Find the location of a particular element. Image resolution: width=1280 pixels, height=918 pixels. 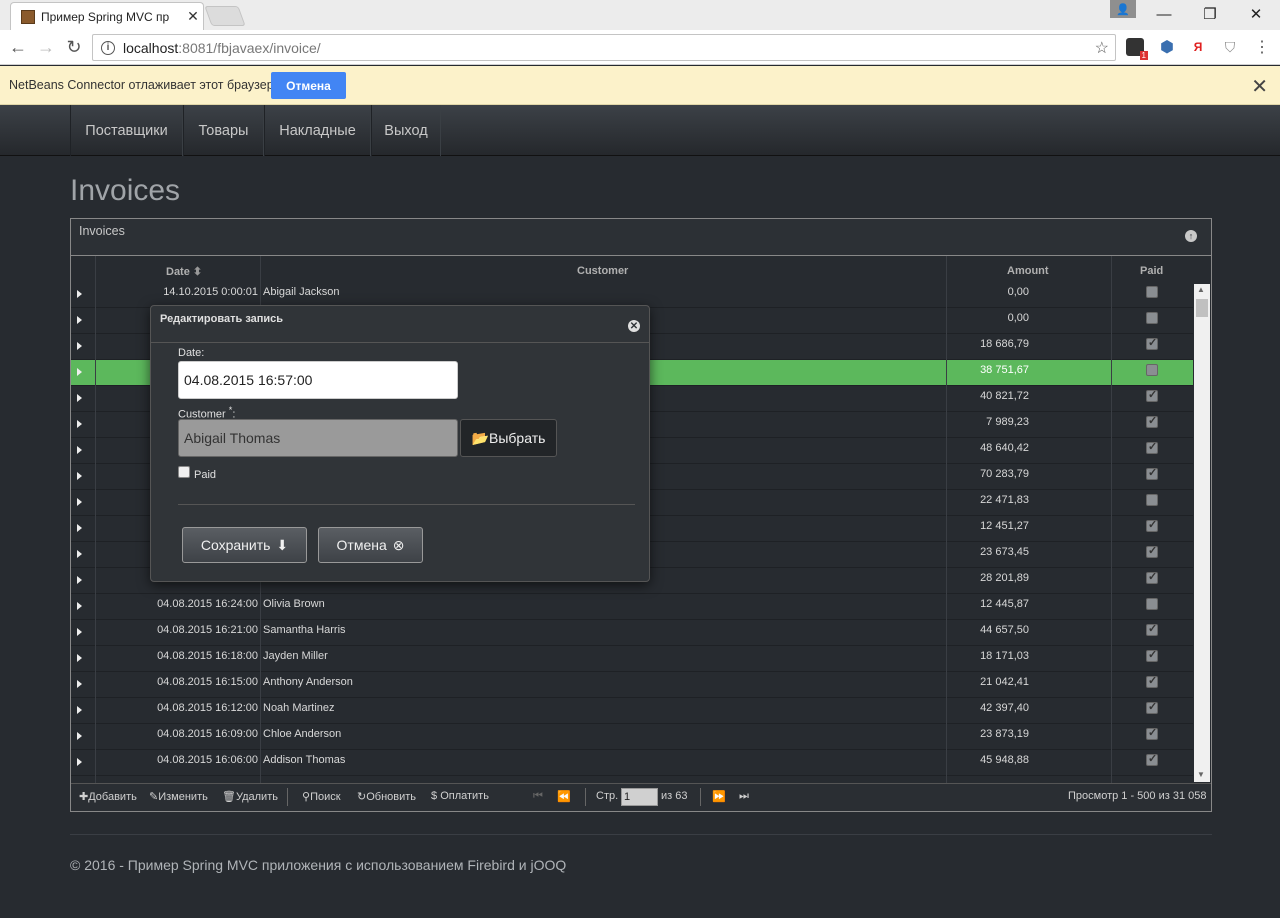

scroll-down-icon: ▼ is located at coordinates (1201, 774).